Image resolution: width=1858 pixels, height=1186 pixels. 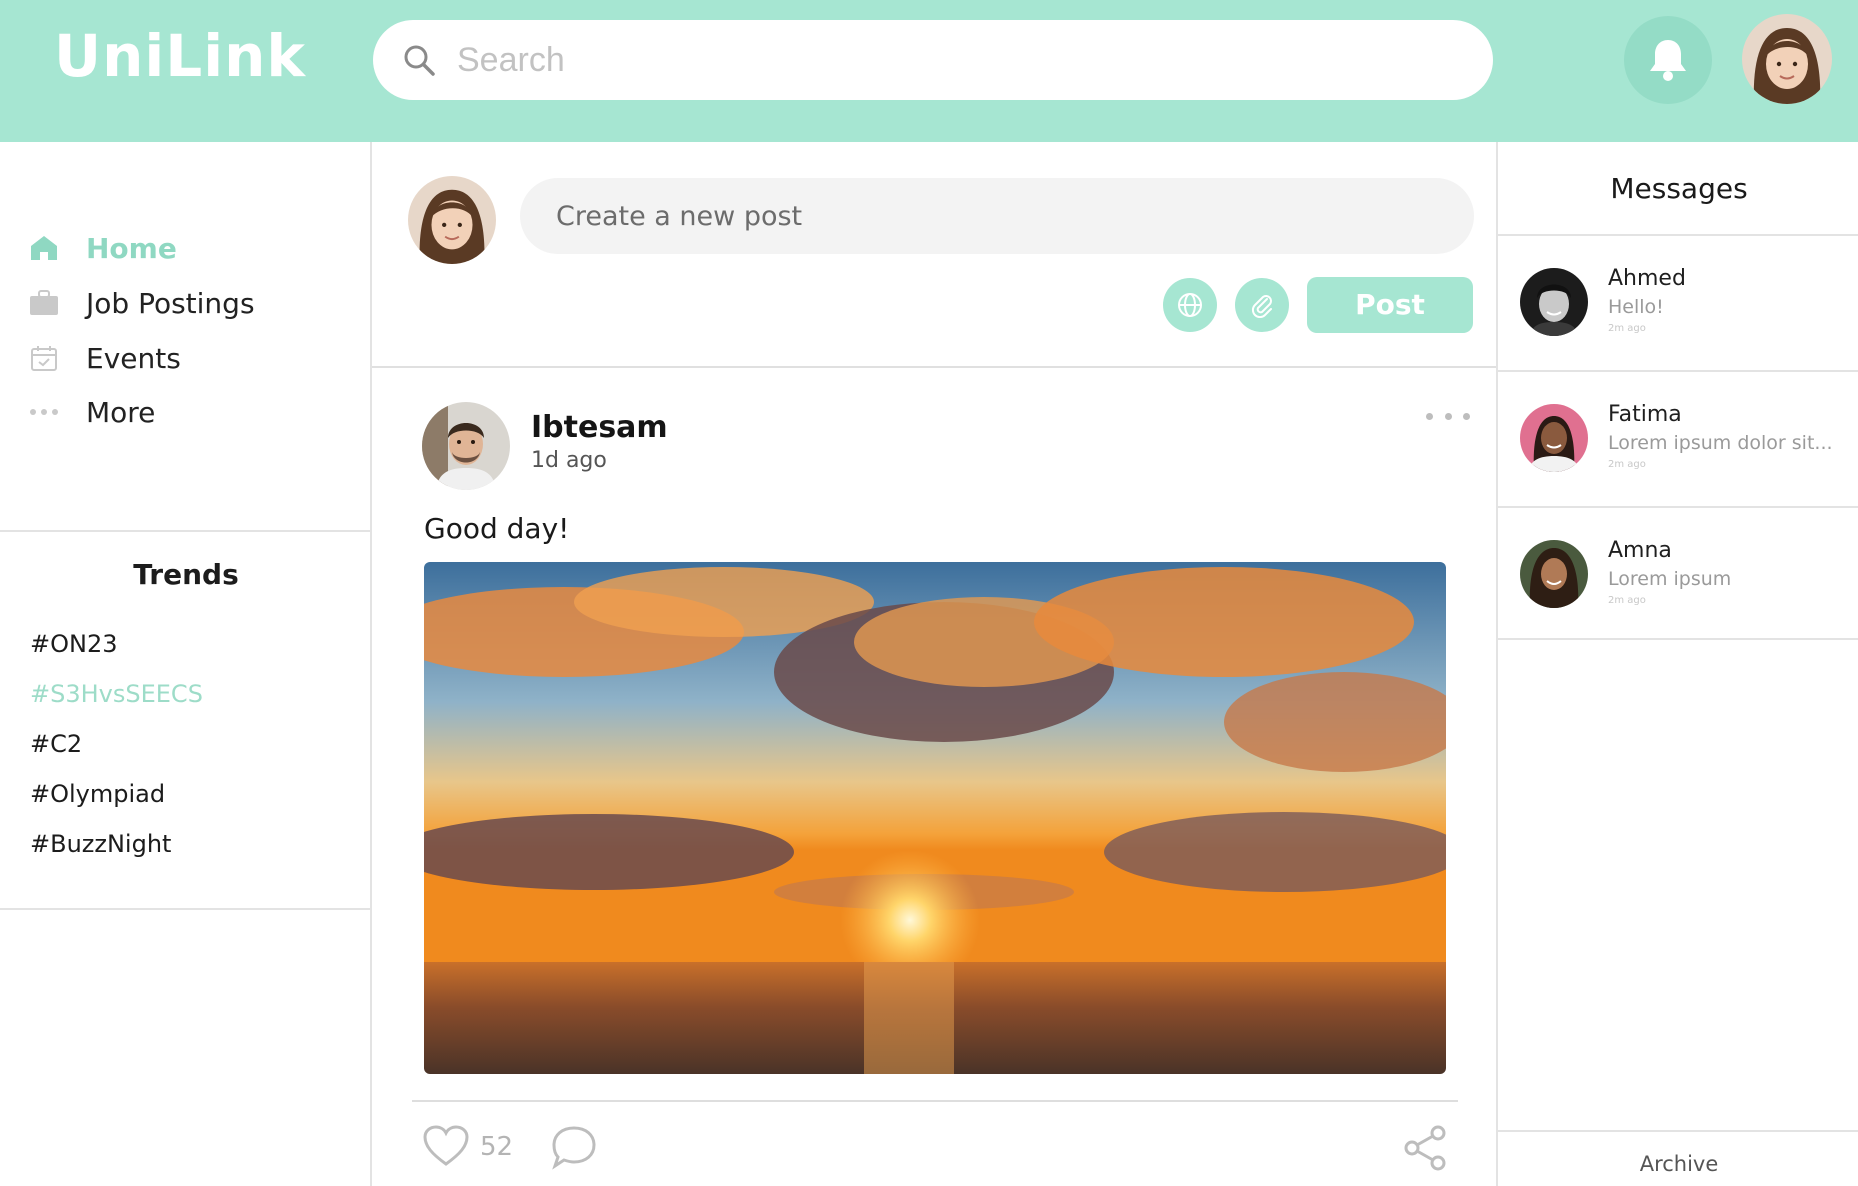 What do you see at coordinates (133, 358) in the screenshot?
I see `nav-label: Events` at bounding box center [133, 358].